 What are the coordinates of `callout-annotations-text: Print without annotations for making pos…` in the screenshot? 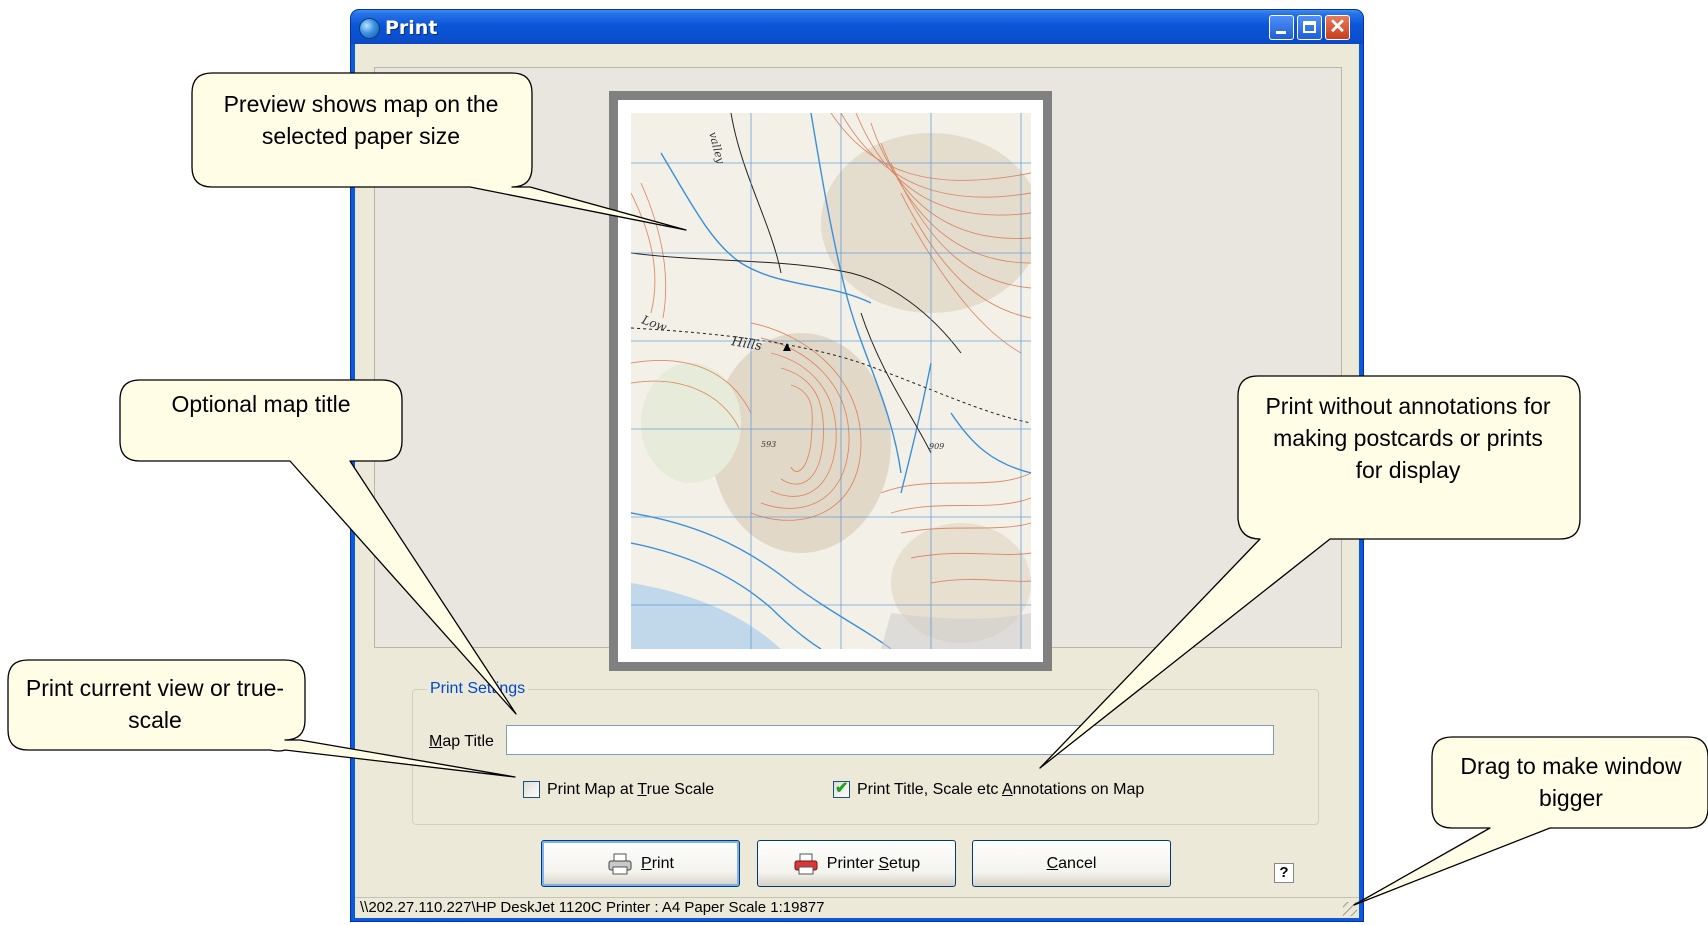 It's located at (1408, 438).